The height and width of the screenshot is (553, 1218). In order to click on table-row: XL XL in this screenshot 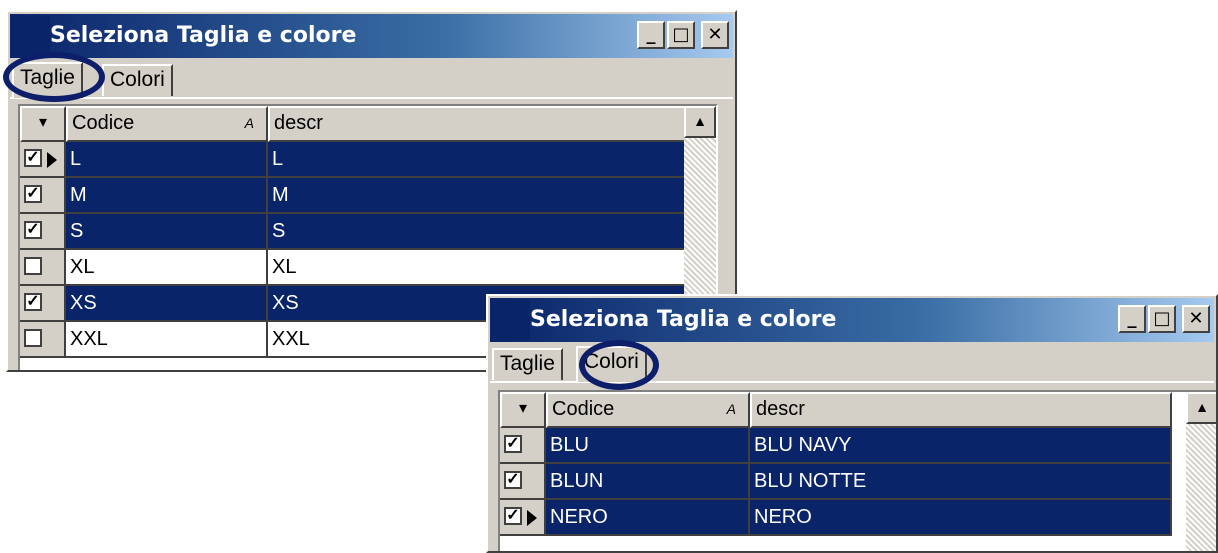, I will do `click(353, 268)`.